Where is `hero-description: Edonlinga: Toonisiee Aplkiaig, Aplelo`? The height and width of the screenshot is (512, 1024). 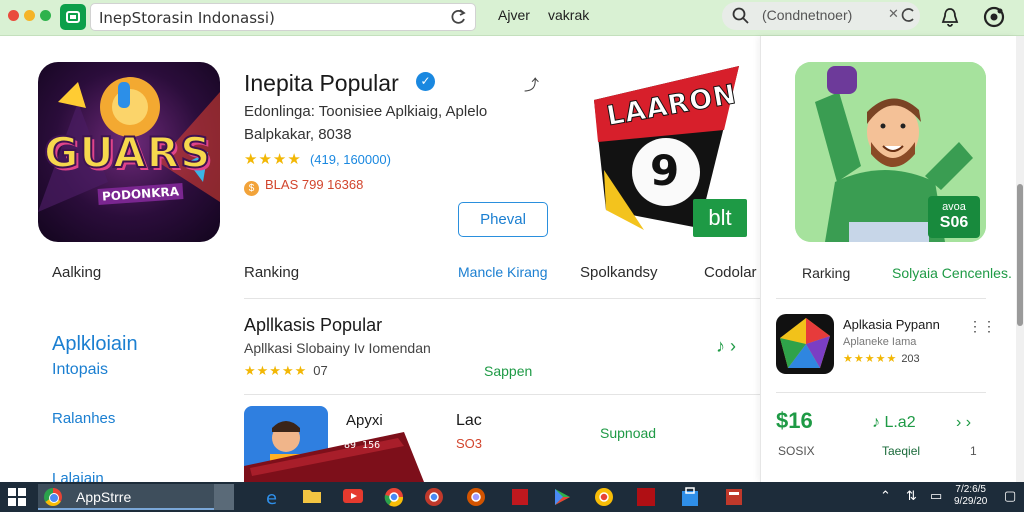 hero-description: Edonlinga: Toonisiee Aplkiaig, Aplelo is located at coordinates (366, 111).